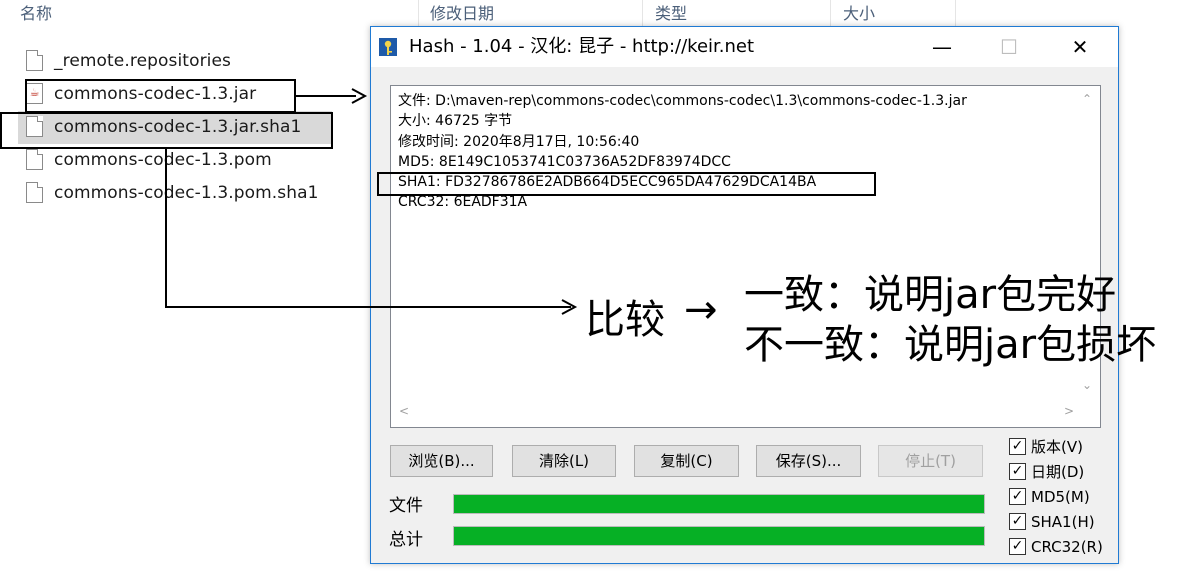 Image resolution: width=1192 pixels, height=582 pixels. Describe the element at coordinates (1087, 385) in the screenshot. I see `scroll-down-arrow: ⌄` at that location.